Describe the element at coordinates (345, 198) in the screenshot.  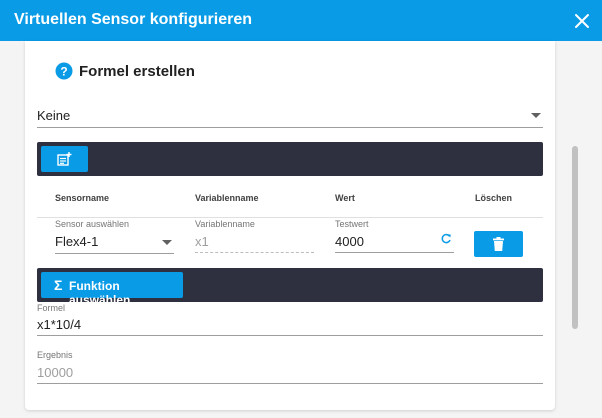
I see `column-header-value: Wert` at that location.